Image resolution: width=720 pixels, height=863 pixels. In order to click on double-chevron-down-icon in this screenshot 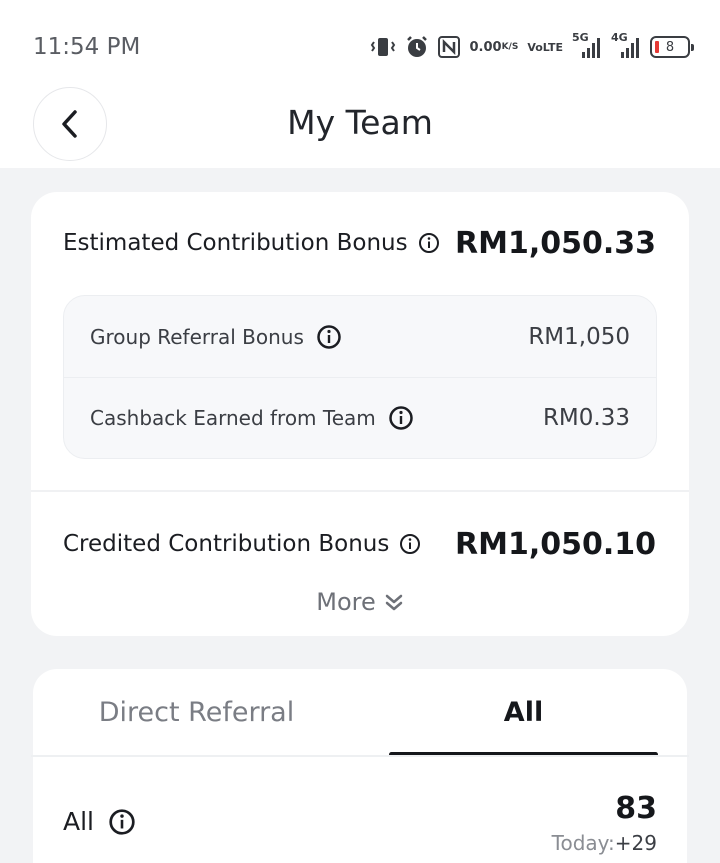, I will do `click(393, 602)`.